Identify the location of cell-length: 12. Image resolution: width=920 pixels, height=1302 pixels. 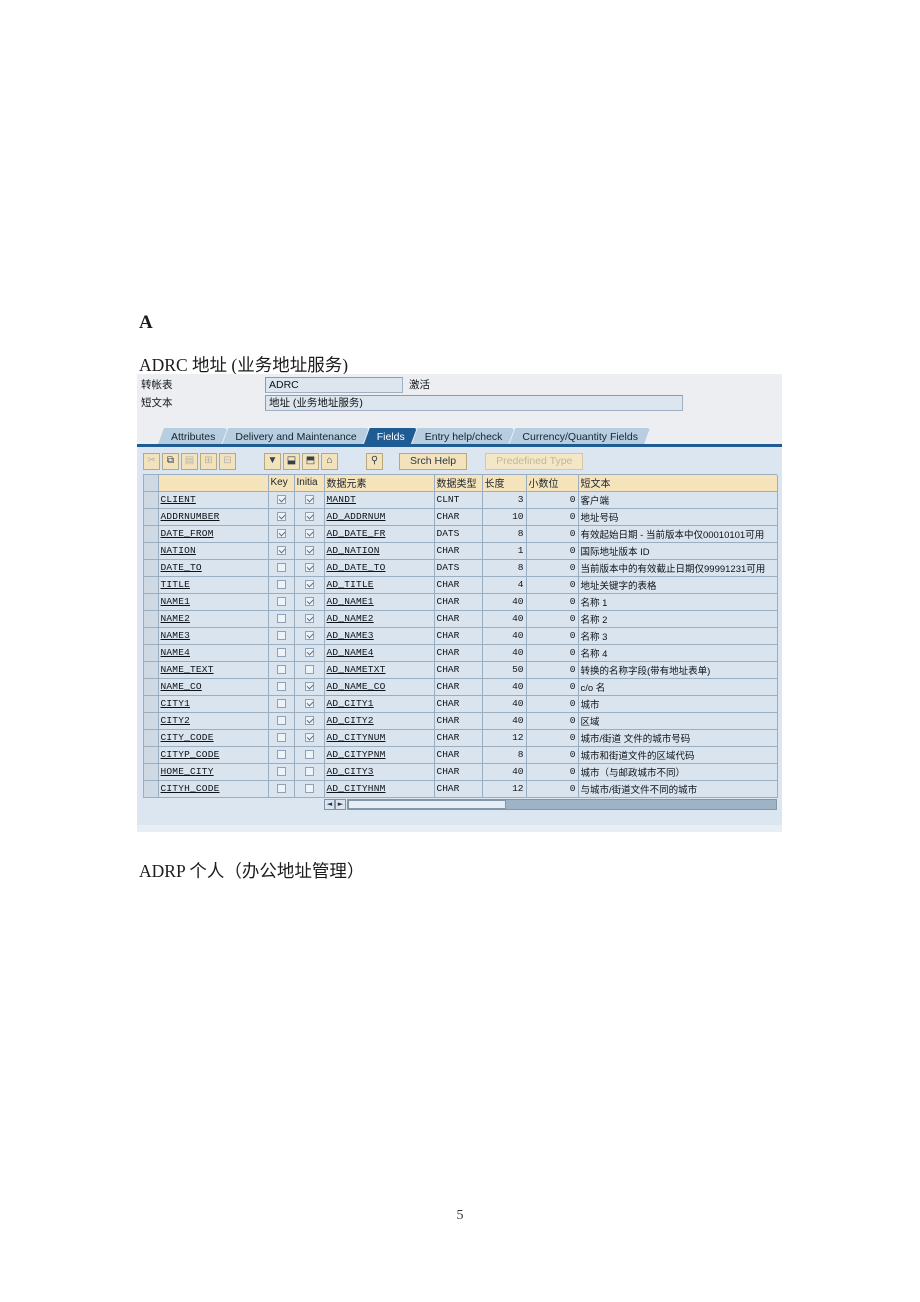
(504, 789).